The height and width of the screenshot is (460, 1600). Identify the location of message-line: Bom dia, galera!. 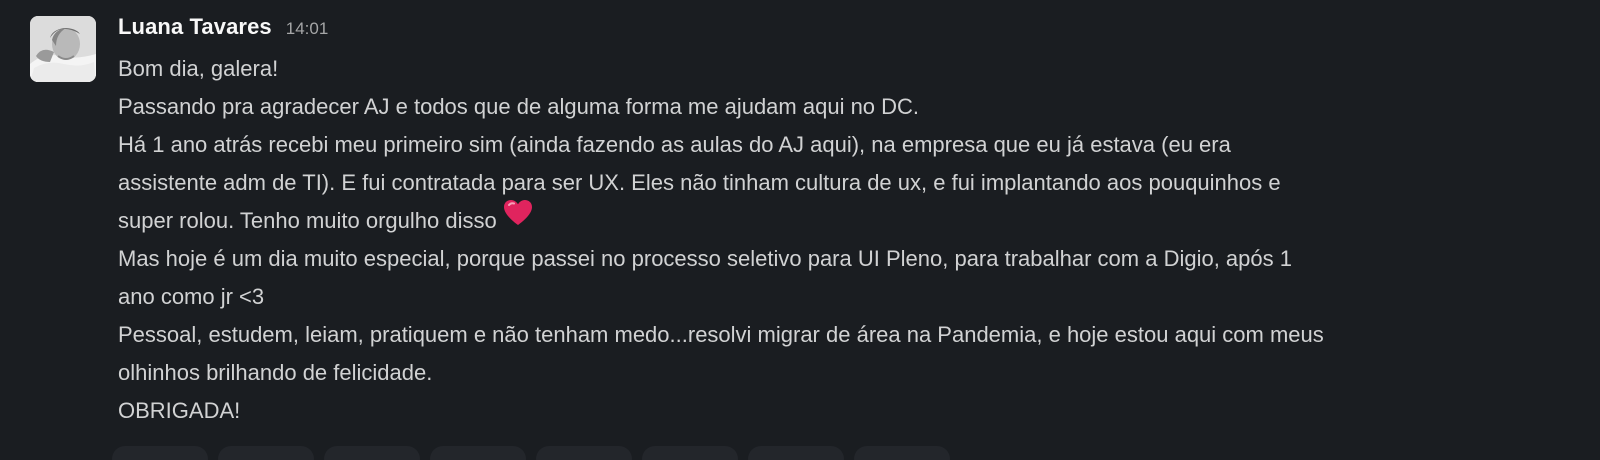
(198, 68).